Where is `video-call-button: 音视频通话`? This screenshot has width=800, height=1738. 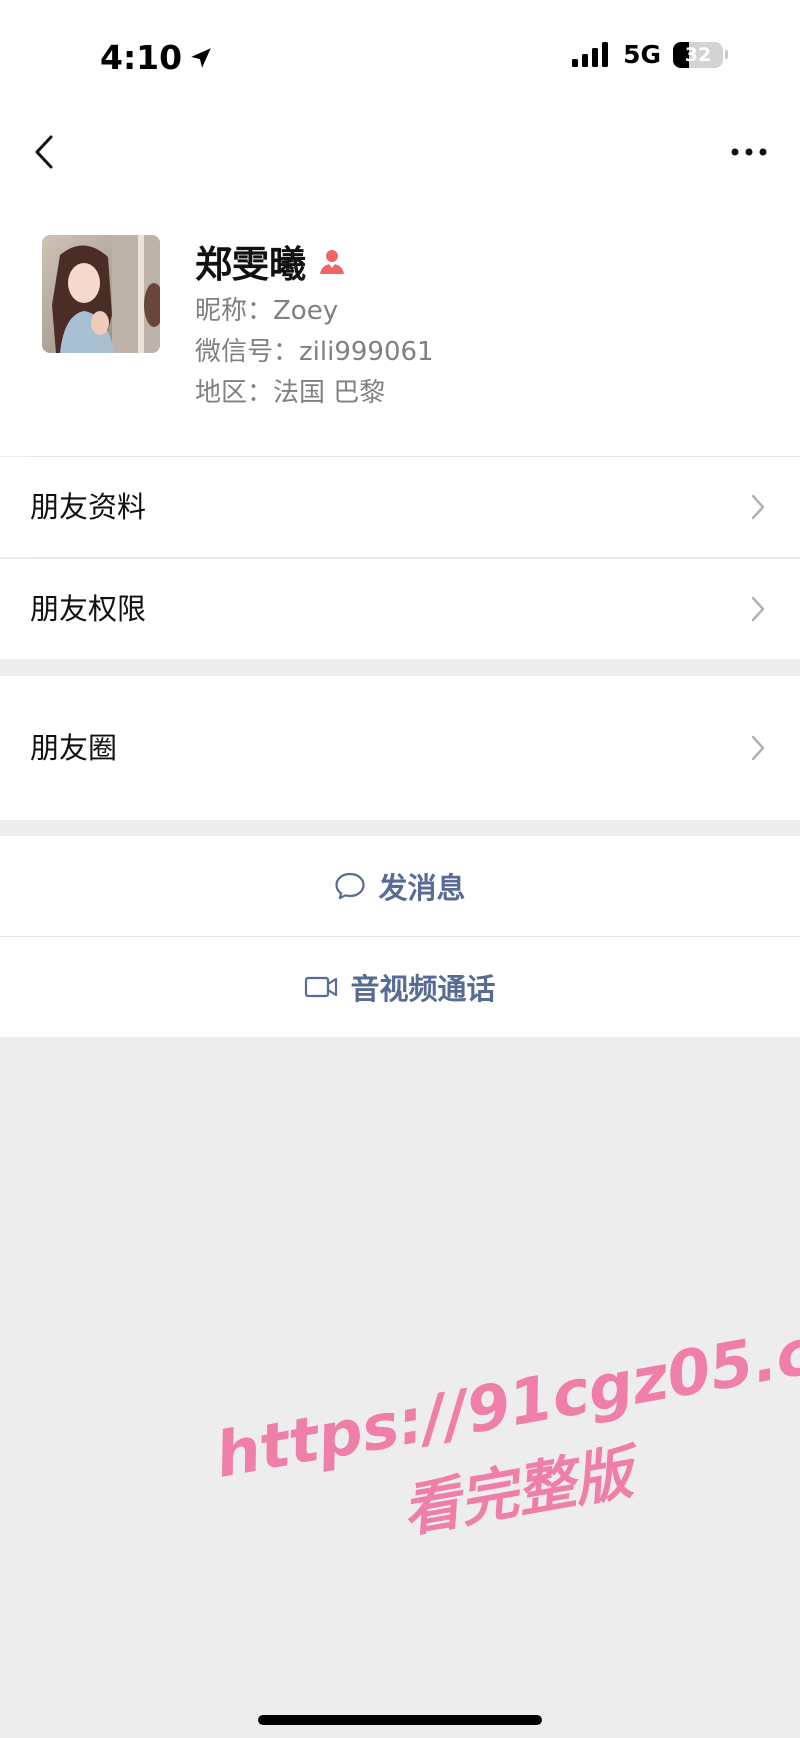 video-call-button: 音视频通话 is located at coordinates (400, 987).